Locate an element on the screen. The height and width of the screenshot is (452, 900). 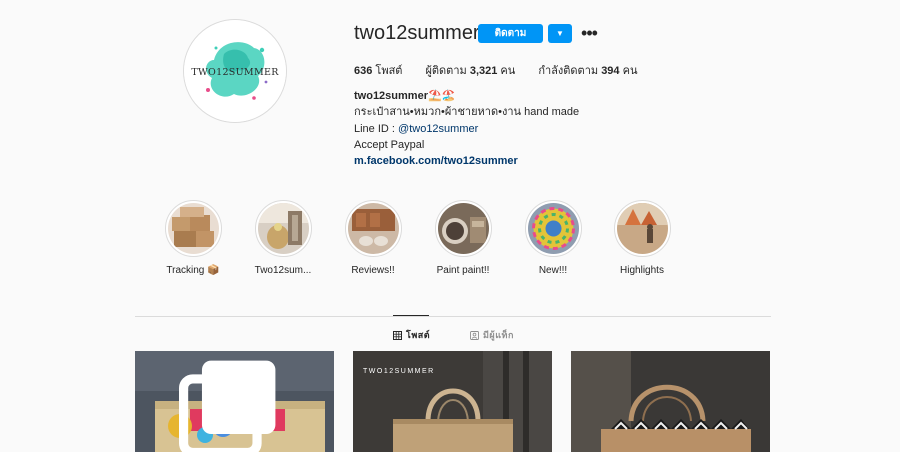
avatar-logo-text: TWO12SUMMER is located at coordinates (235, 72).